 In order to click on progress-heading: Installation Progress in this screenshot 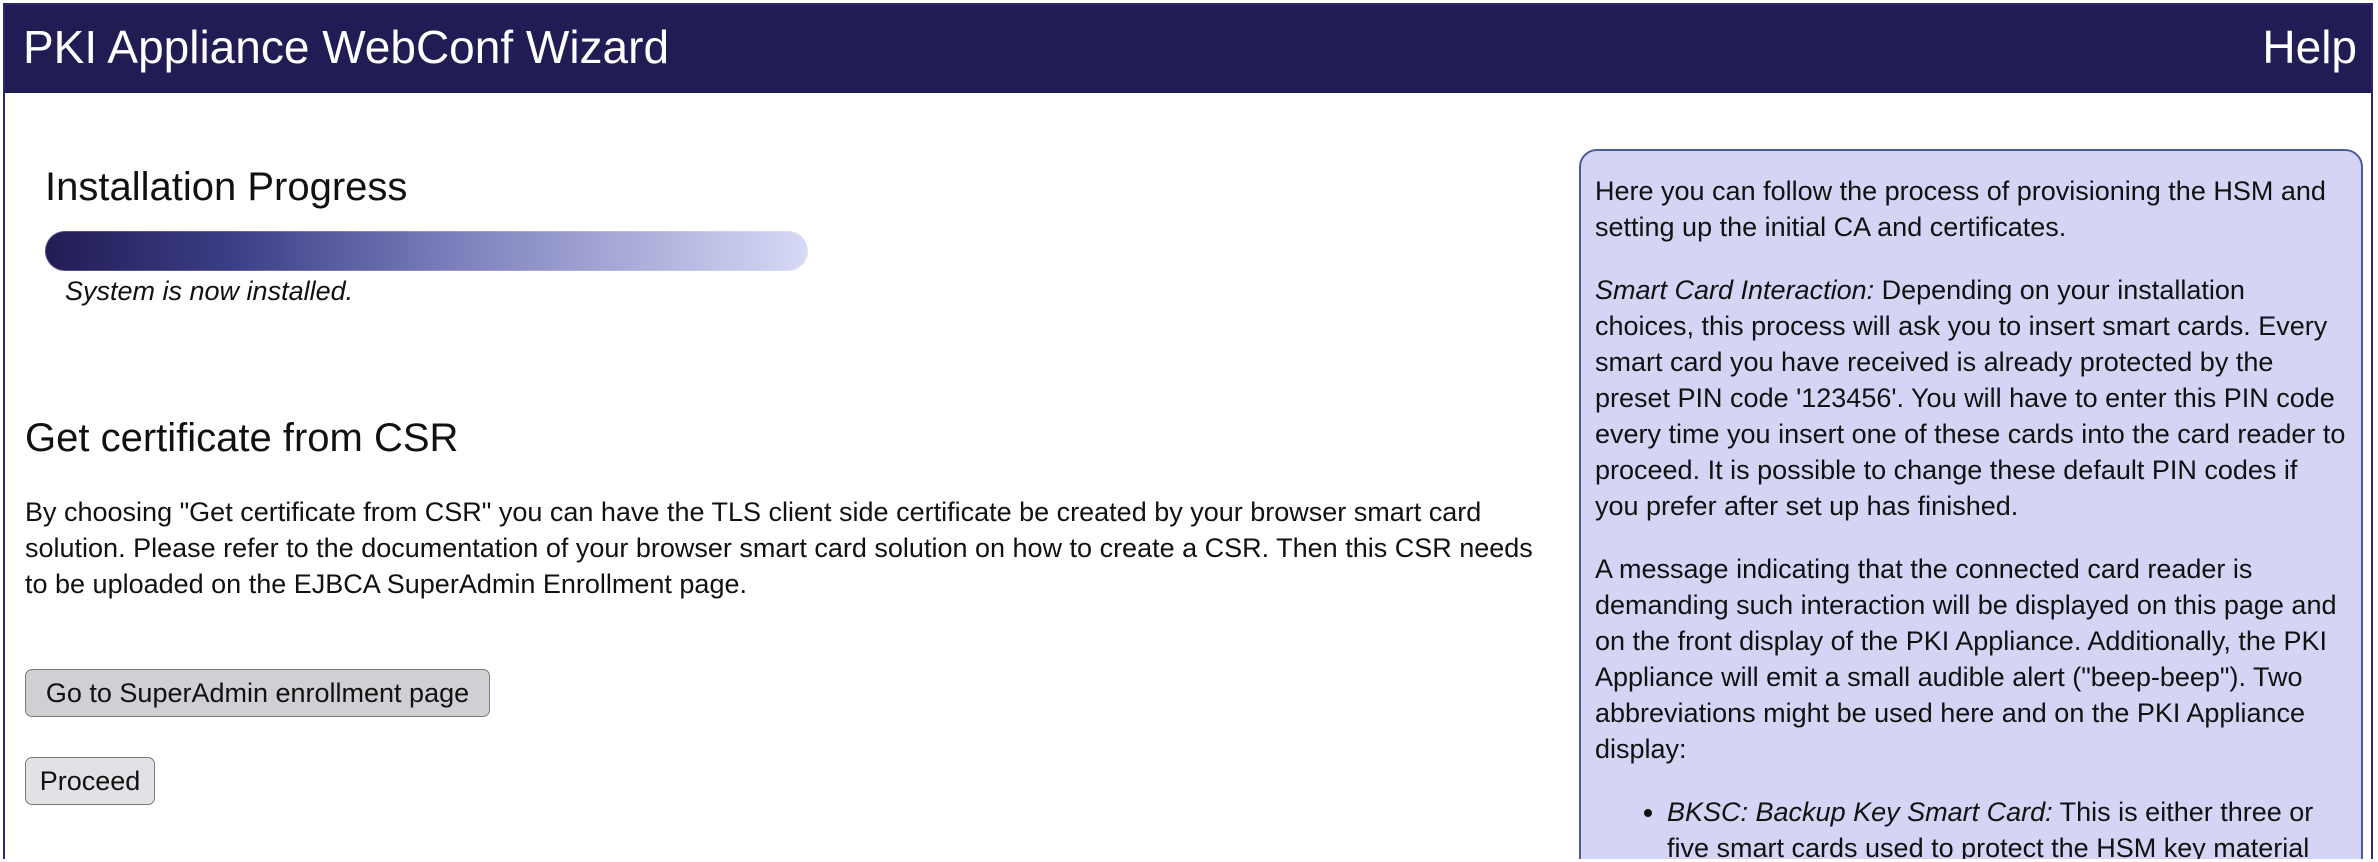, I will do `click(226, 187)`.